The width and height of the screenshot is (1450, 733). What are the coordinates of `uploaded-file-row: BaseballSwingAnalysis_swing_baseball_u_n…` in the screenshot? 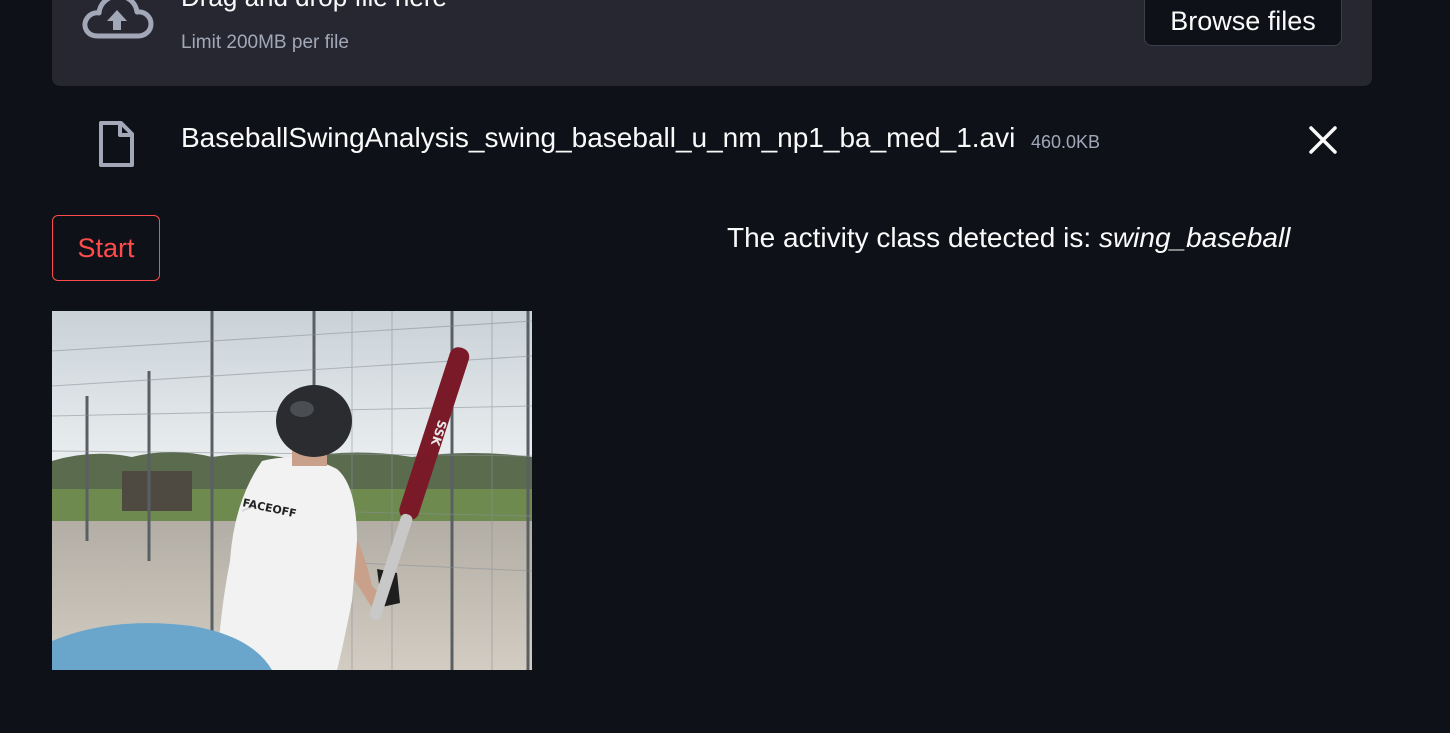 It's located at (712, 145).